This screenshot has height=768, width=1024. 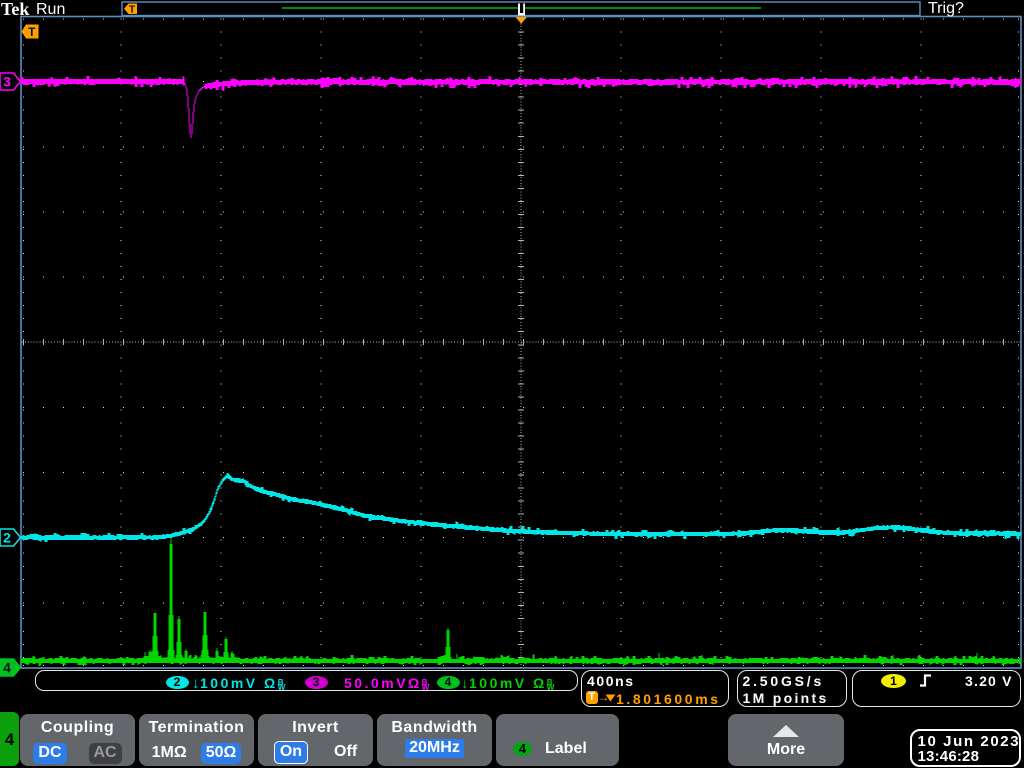 I want to click on svg-text: 3, so click(x=7, y=82).